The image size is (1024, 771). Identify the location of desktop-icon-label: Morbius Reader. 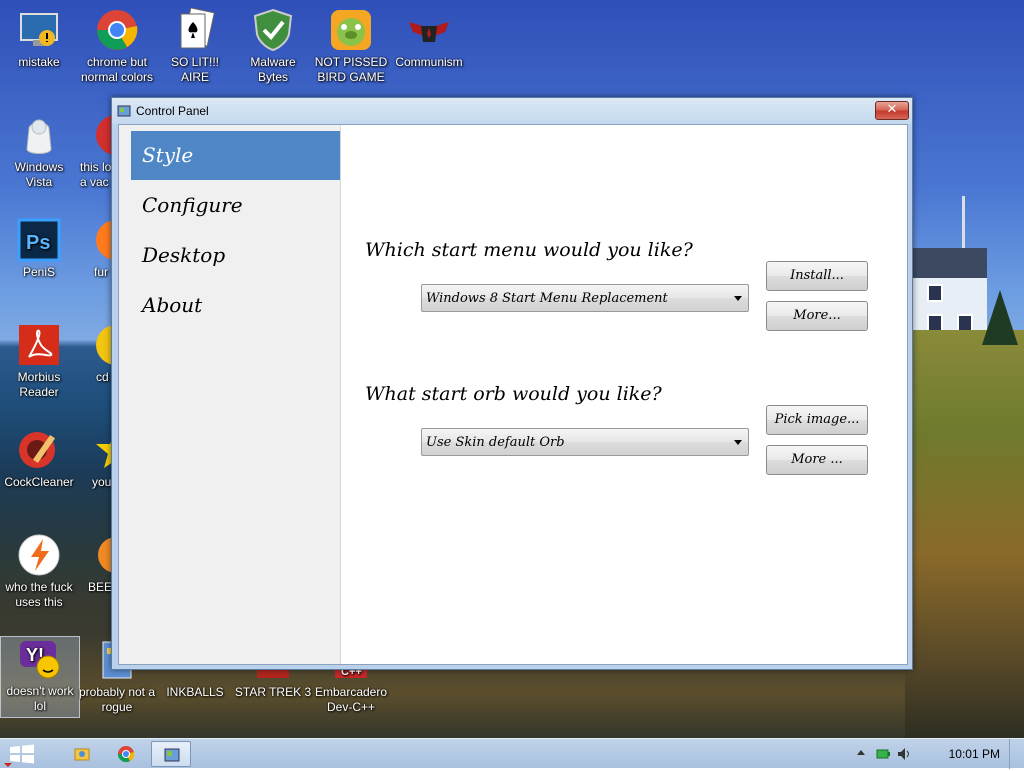
(39, 384).